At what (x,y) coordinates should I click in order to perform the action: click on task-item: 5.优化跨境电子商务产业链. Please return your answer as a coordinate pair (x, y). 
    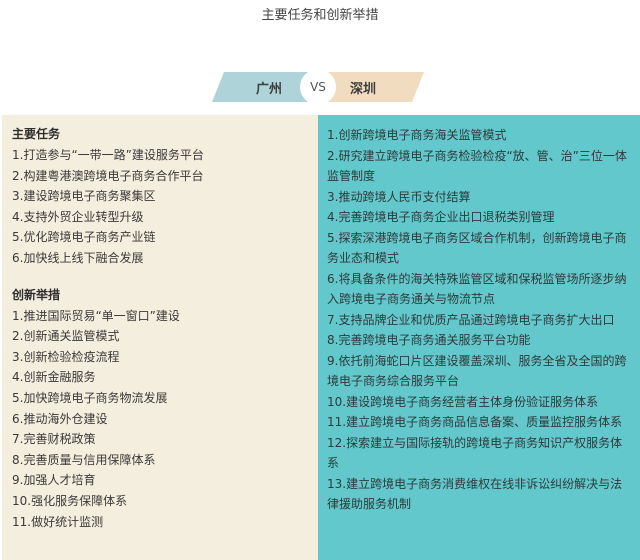
    Looking at the image, I should click on (84, 237).